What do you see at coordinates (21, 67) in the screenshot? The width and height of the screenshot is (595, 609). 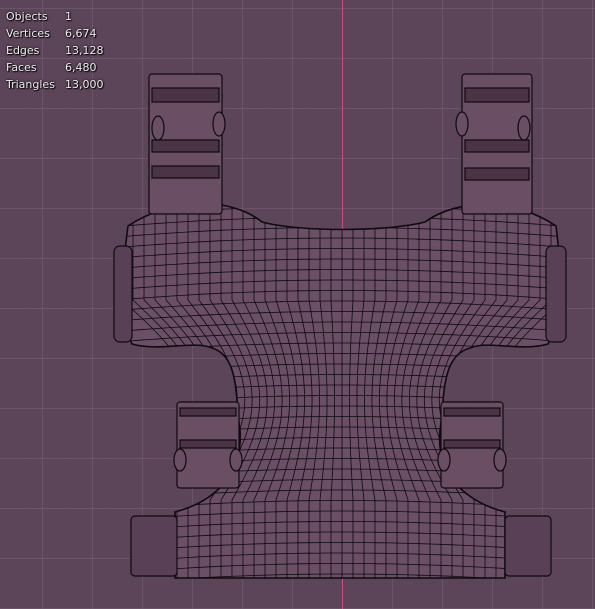 I see `stat-label: Faces` at bounding box center [21, 67].